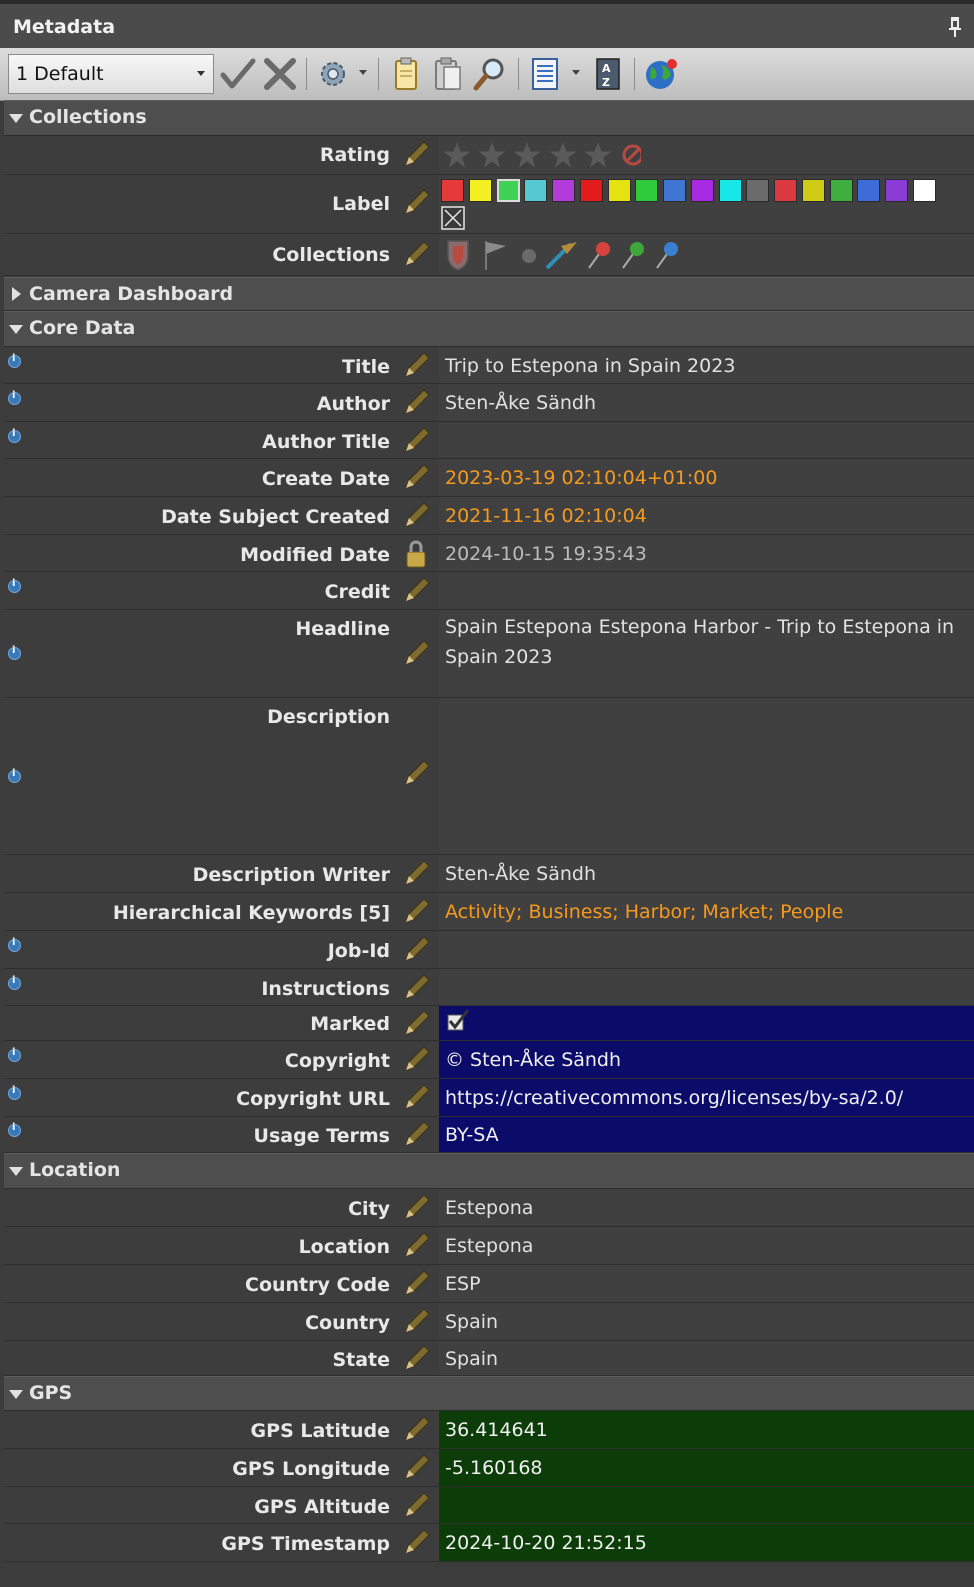 This screenshot has width=974, height=1587. Describe the element at coordinates (490, 74) in the screenshot. I see `search-icon` at that location.